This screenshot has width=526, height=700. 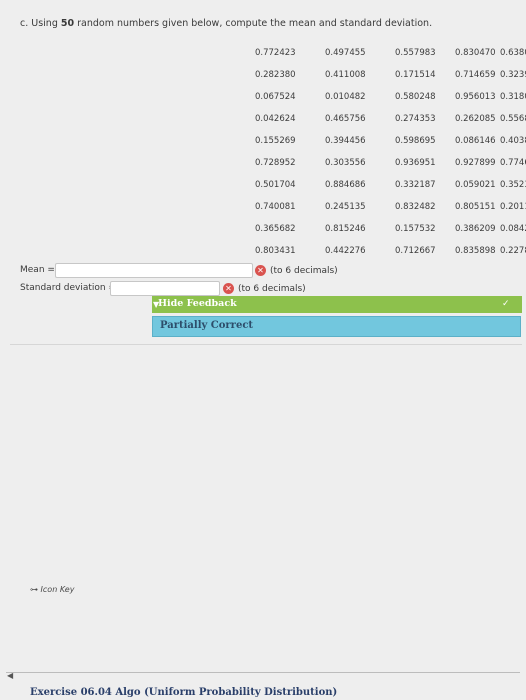 What do you see at coordinates (513, 251) in the screenshot?
I see `number-cell: 0.227801` at bounding box center [513, 251].